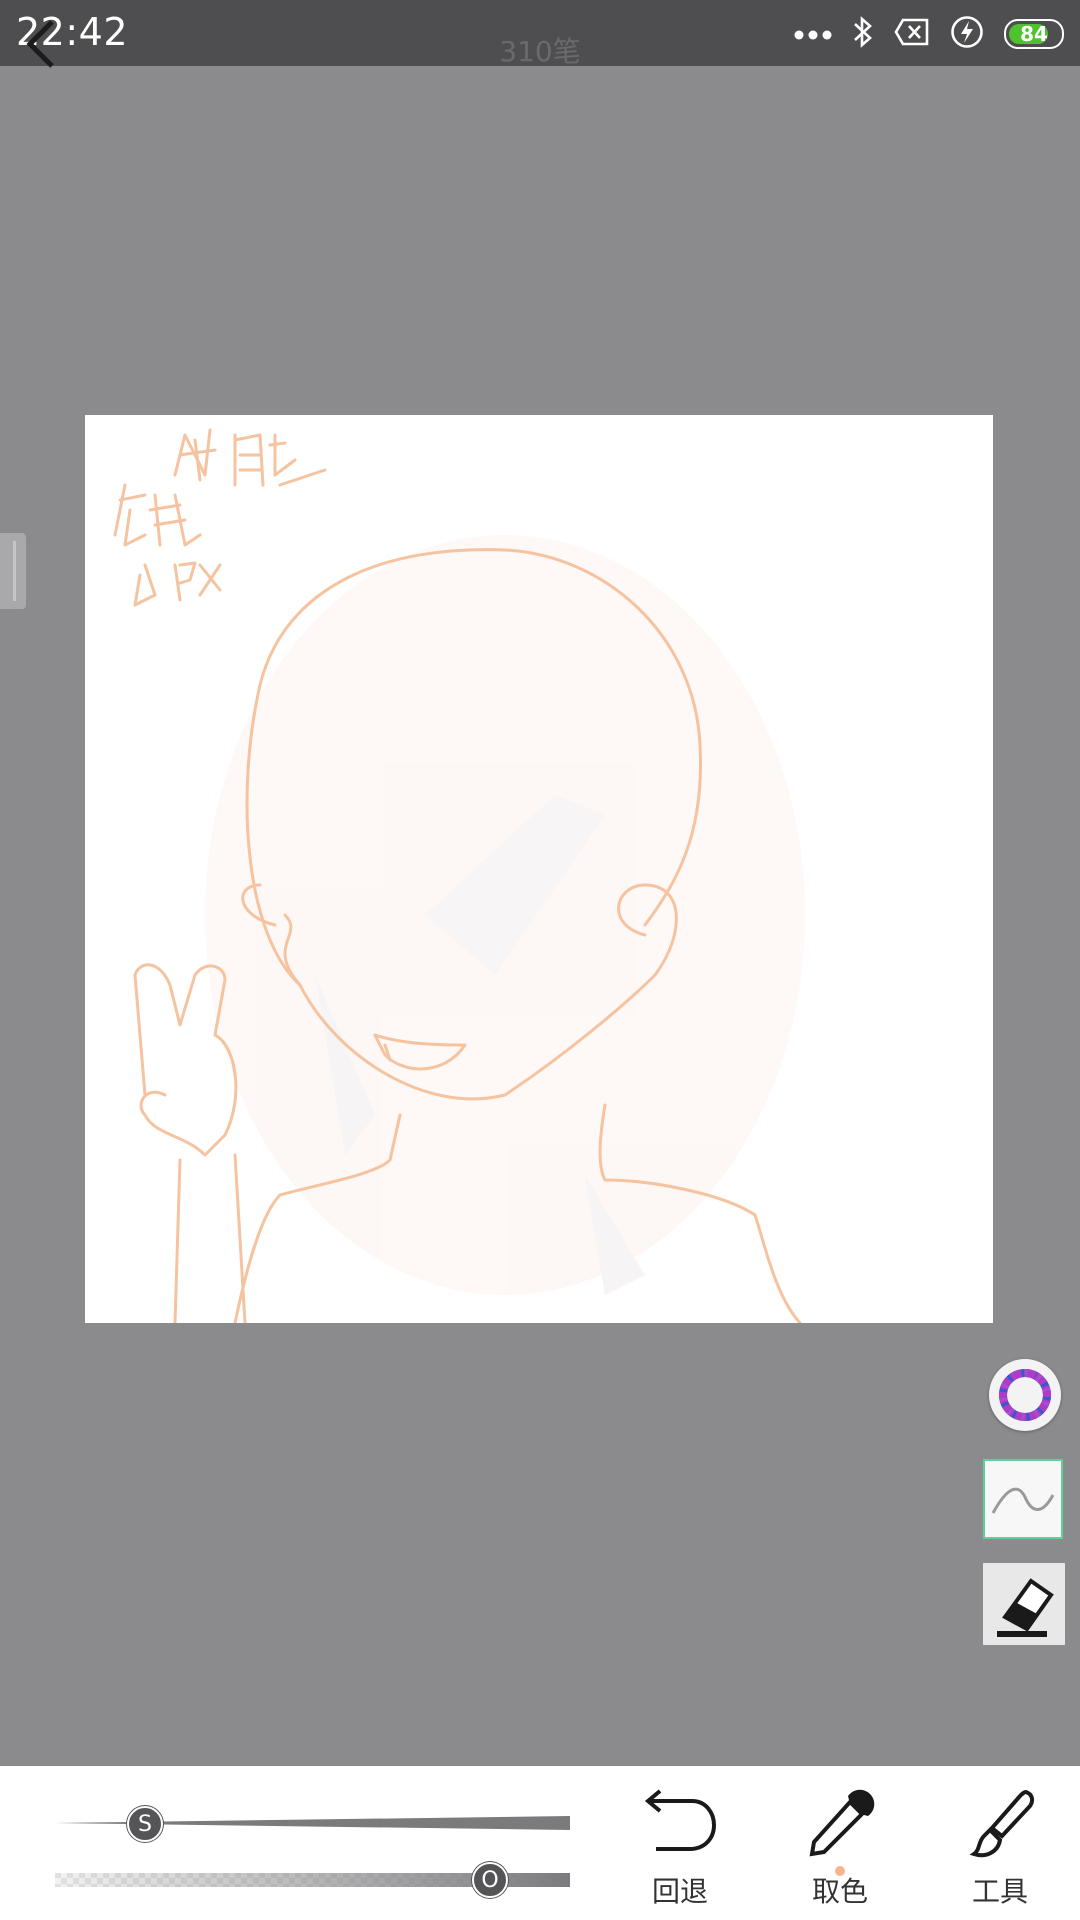 The height and width of the screenshot is (1920, 1080). I want to click on color-picker-button, so click(1025, 1395).